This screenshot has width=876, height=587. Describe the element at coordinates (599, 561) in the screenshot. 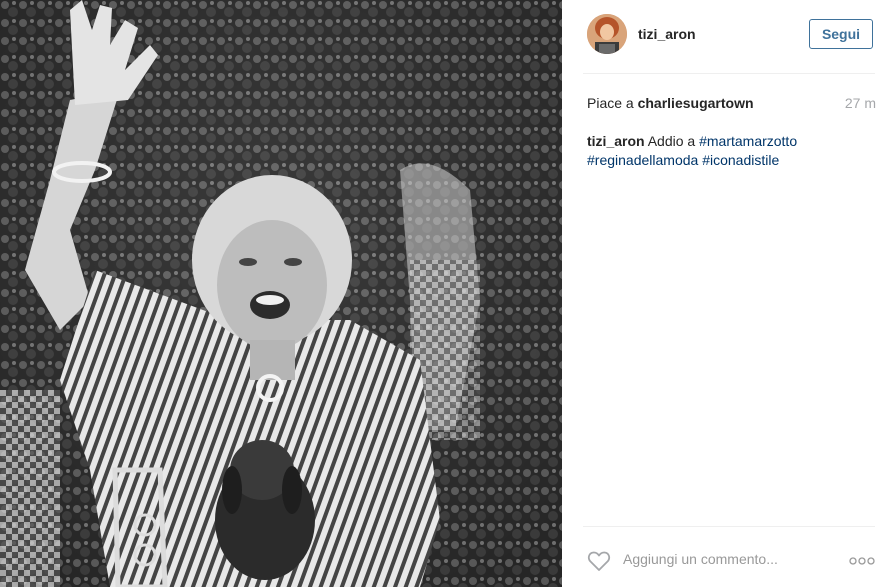

I see `heart-icon` at that location.